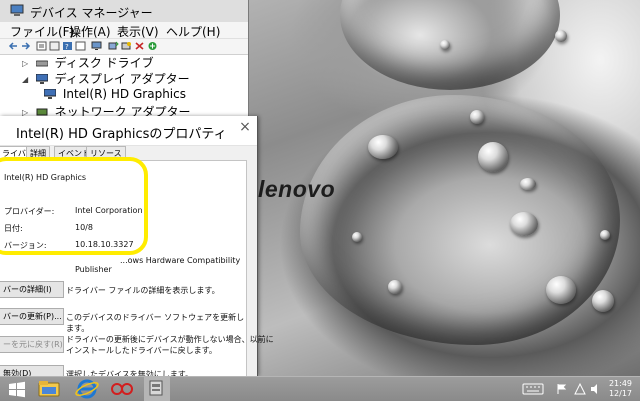  What do you see at coordinates (157, 389) in the screenshot?
I see `device-manager-task-icon` at bounding box center [157, 389].